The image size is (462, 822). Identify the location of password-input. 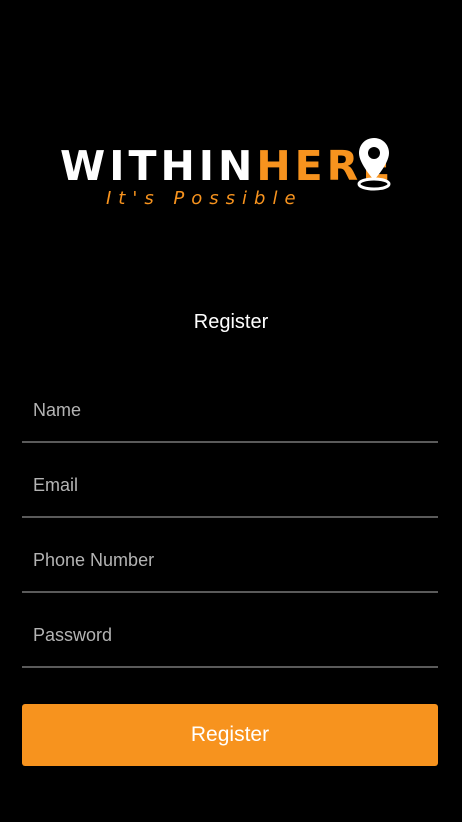
(230, 635).